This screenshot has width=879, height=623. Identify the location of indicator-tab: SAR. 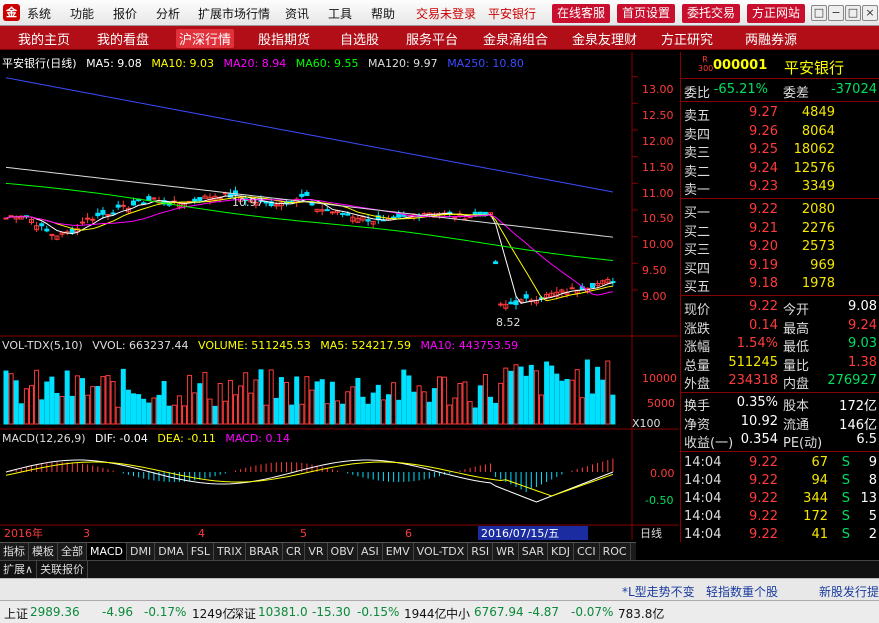
(534, 551).